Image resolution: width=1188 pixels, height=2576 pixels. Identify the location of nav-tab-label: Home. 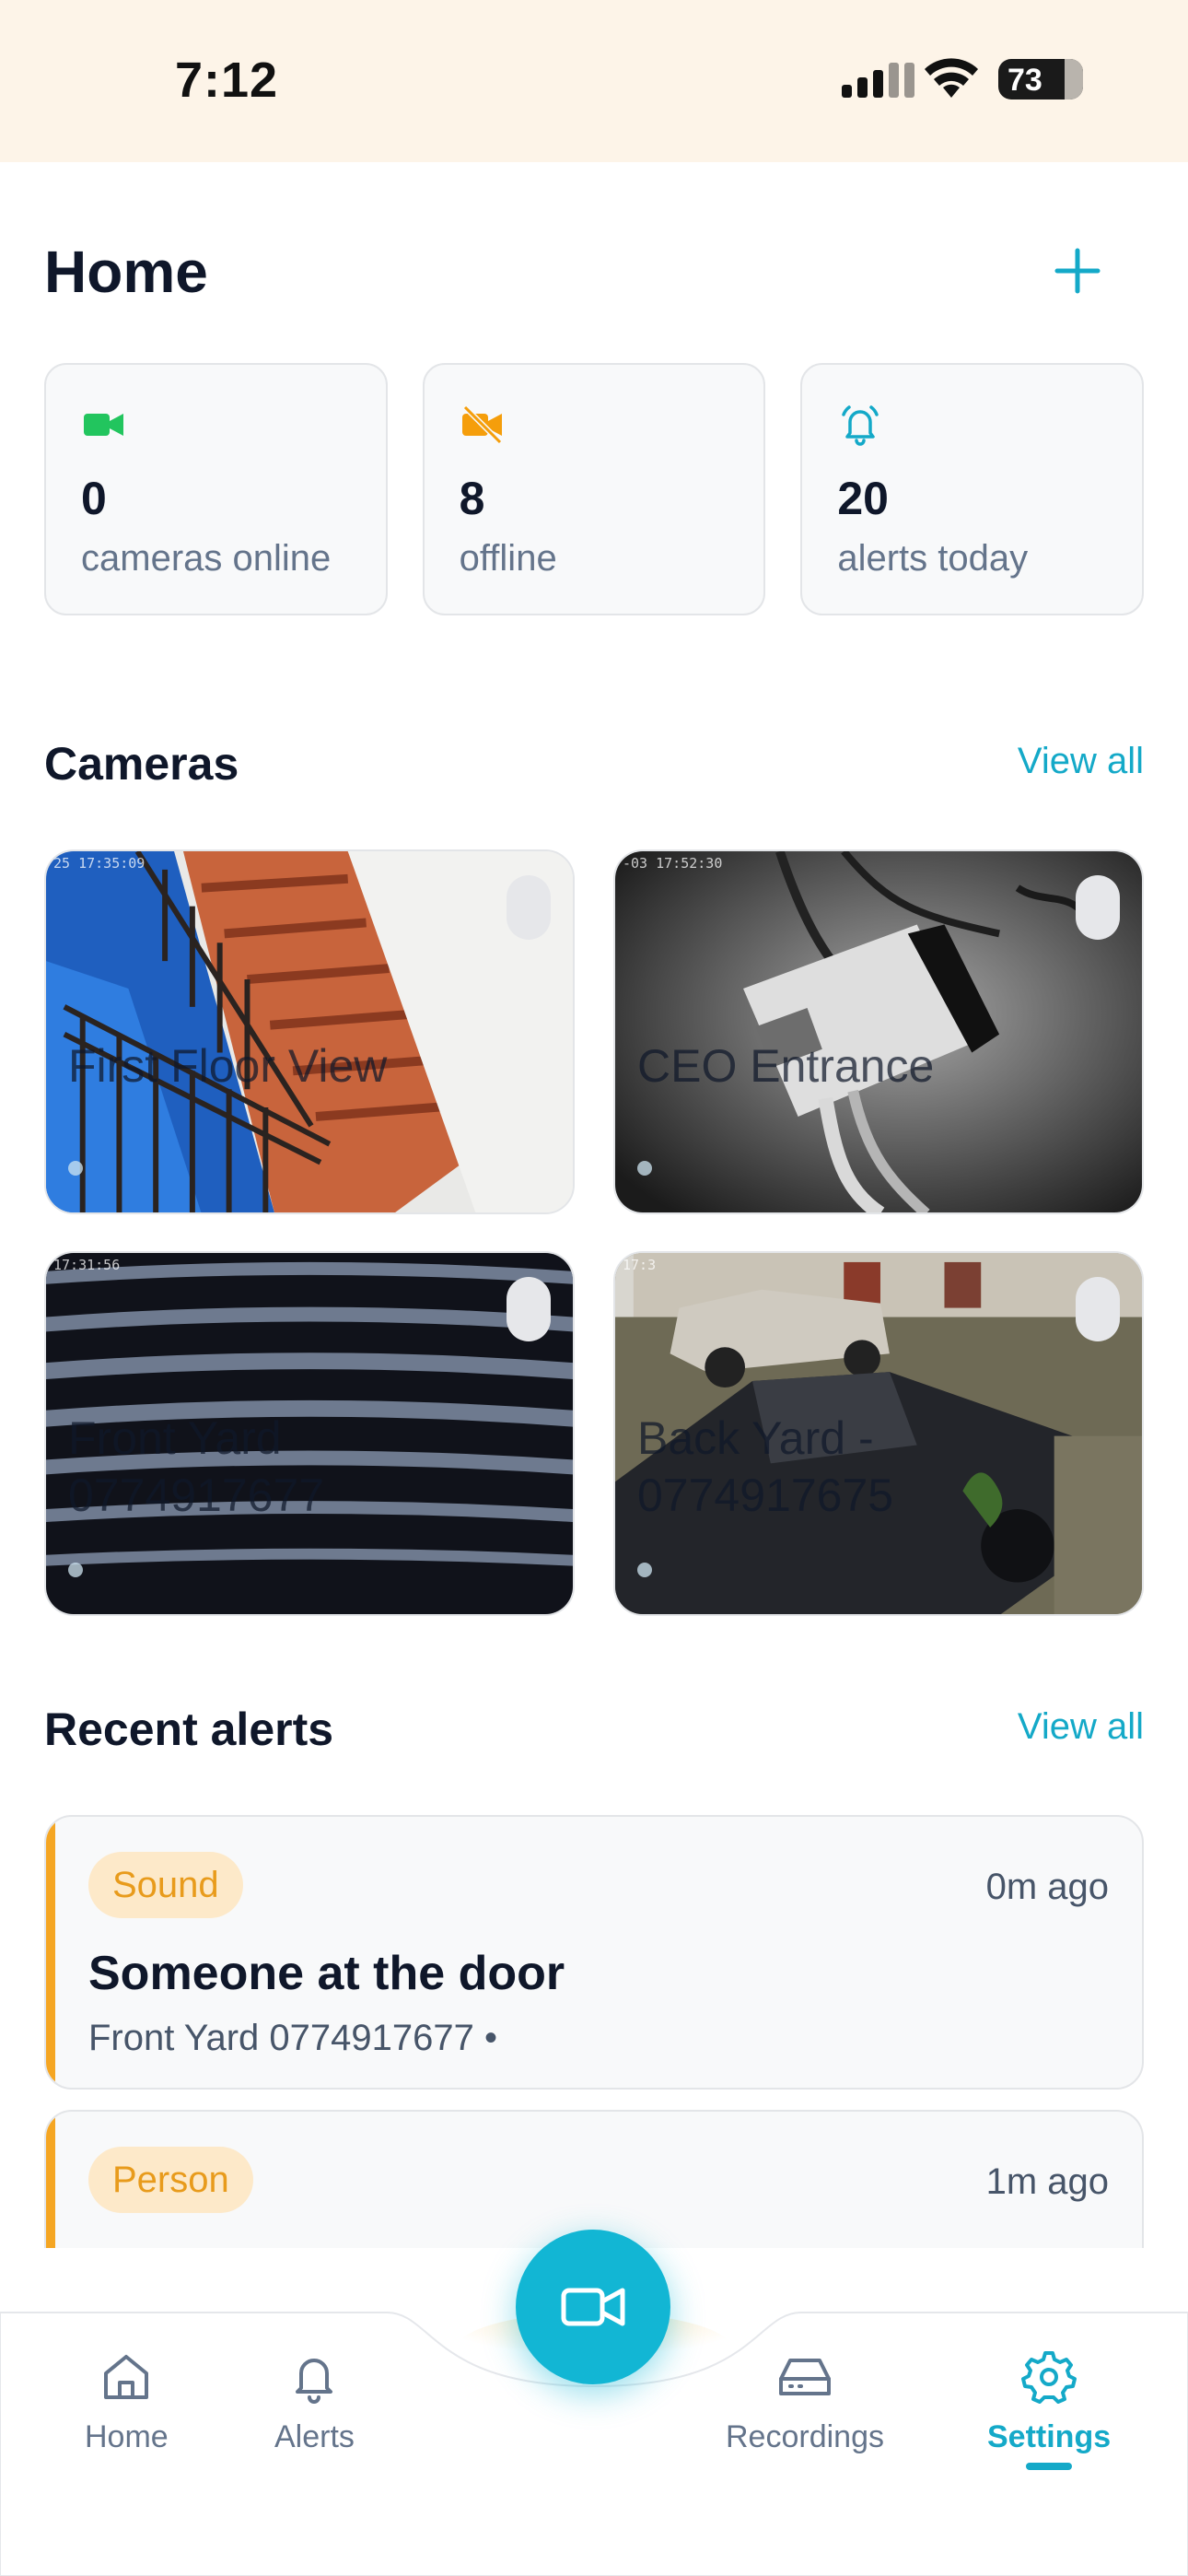
(127, 2436).